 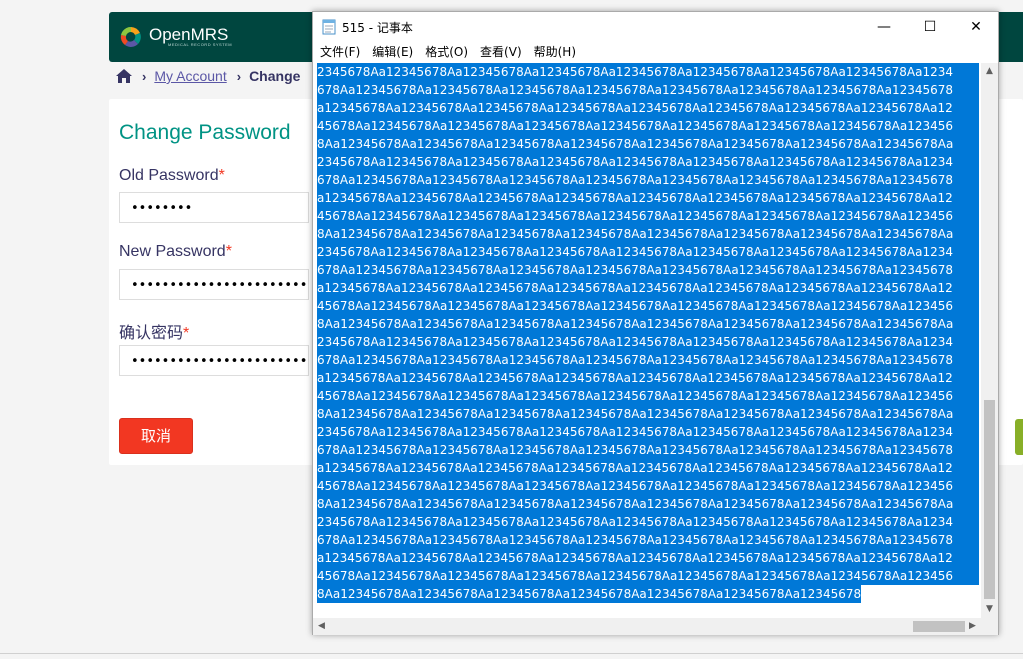 What do you see at coordinates (511, 653) in the screenshot?
I see `page-bottom-divider` at bounding box center [511, 653].